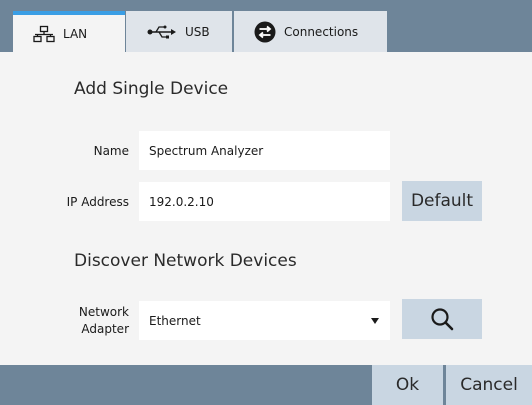 Image resolution: width=532 pixels, height=405 pixels. I want to click on tab-usb: USB, so click(179, 31).